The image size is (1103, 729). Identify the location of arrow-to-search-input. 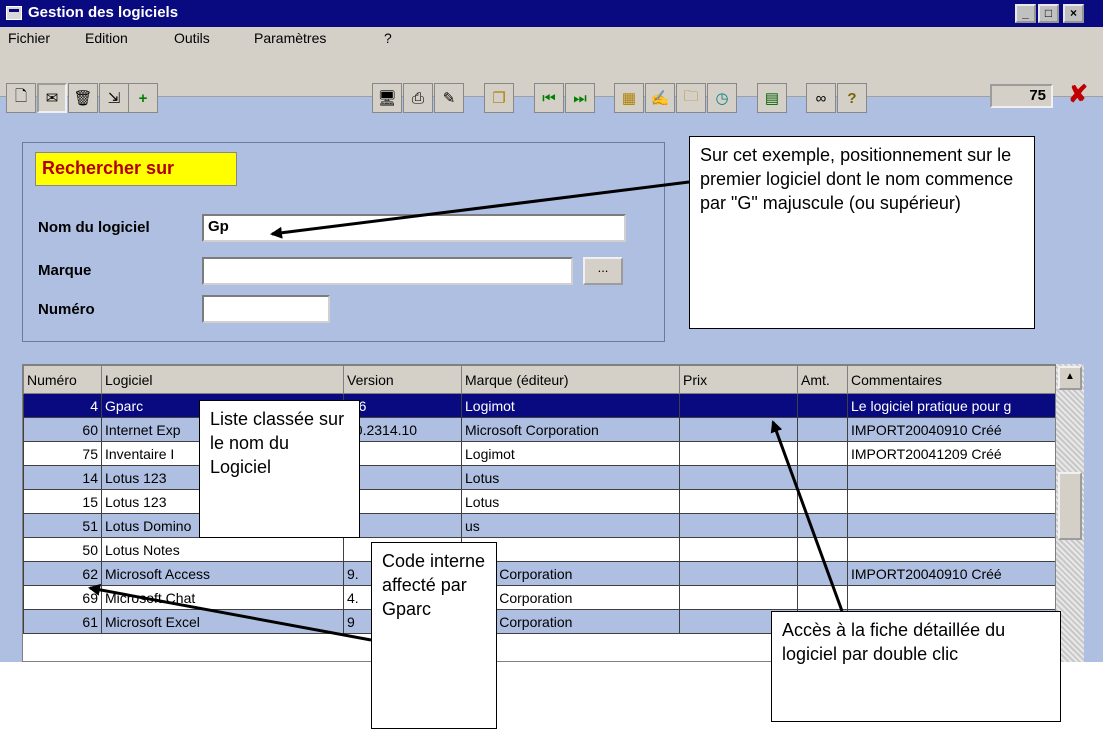
(480, 209).